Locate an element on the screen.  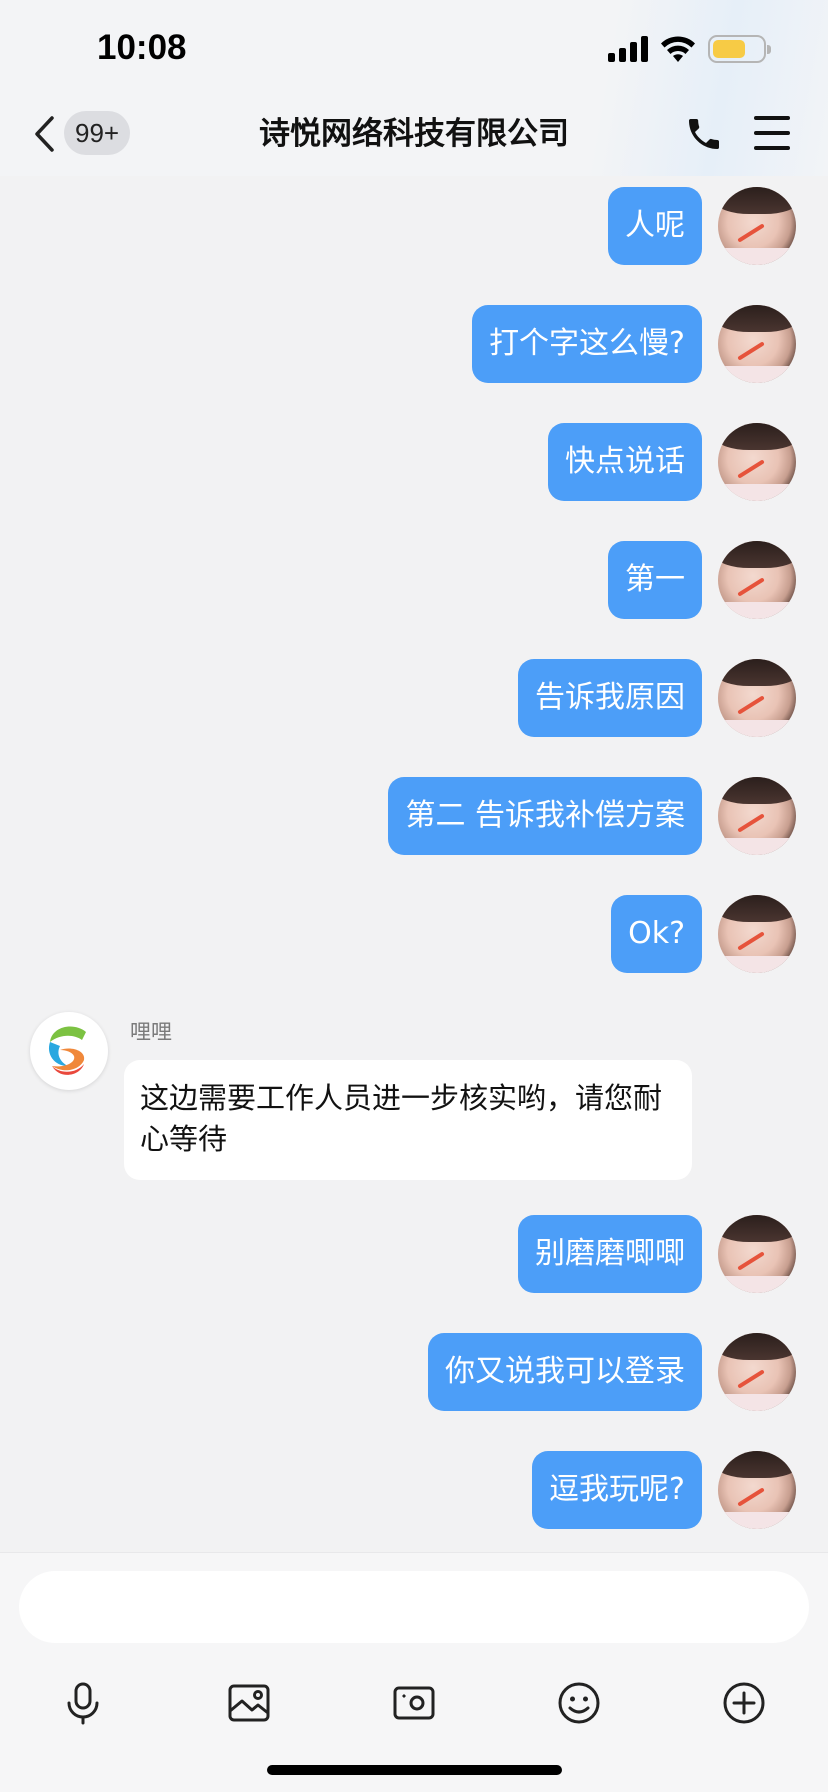
message-out: 第二 告诉我补偿方案 is located at coordinates (592, 816).